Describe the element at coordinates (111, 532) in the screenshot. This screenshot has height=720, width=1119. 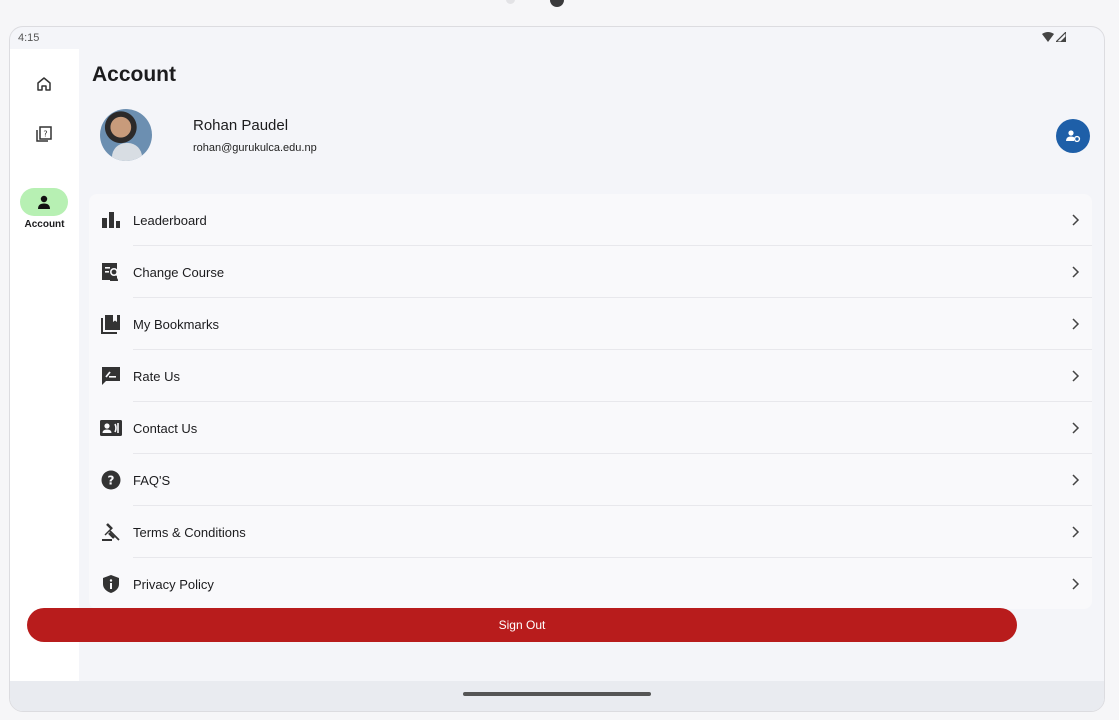
I see `gavel-icon` at that location.